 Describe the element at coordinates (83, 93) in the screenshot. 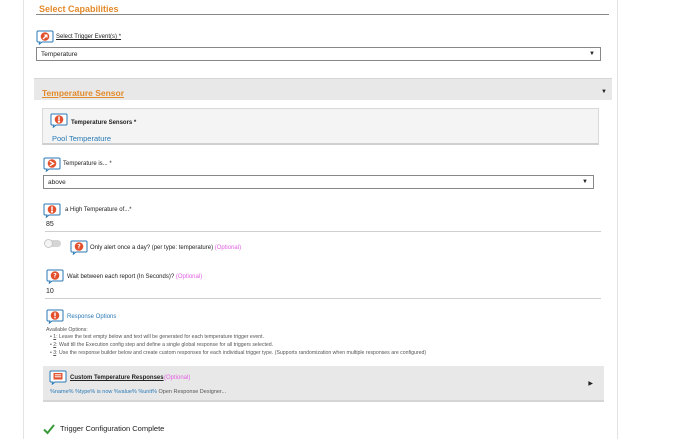

I see `temperature-sensor-title: Temperature Sensor` at that location.